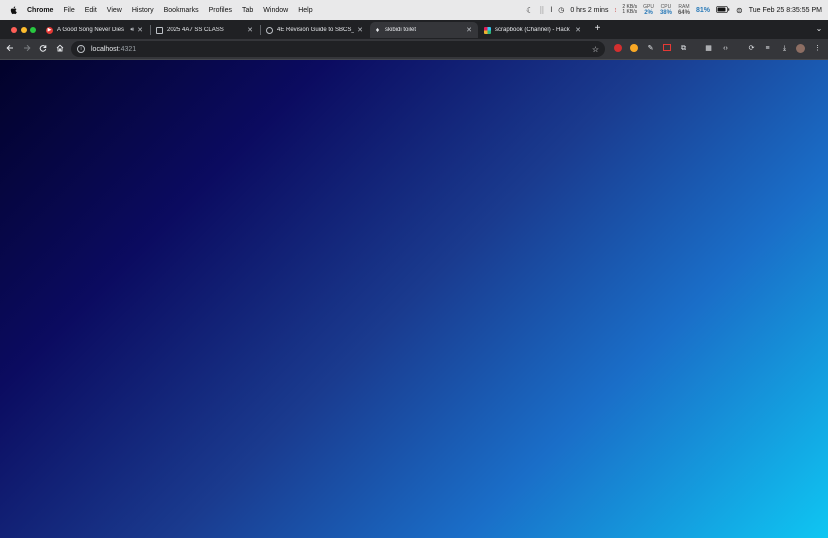 This screenshot has width=828, height=538. What do you see at coordinates (551, 10) in the screenshot?
I see `thermometer-icon: ǀ` at bounding box center [551, 10].